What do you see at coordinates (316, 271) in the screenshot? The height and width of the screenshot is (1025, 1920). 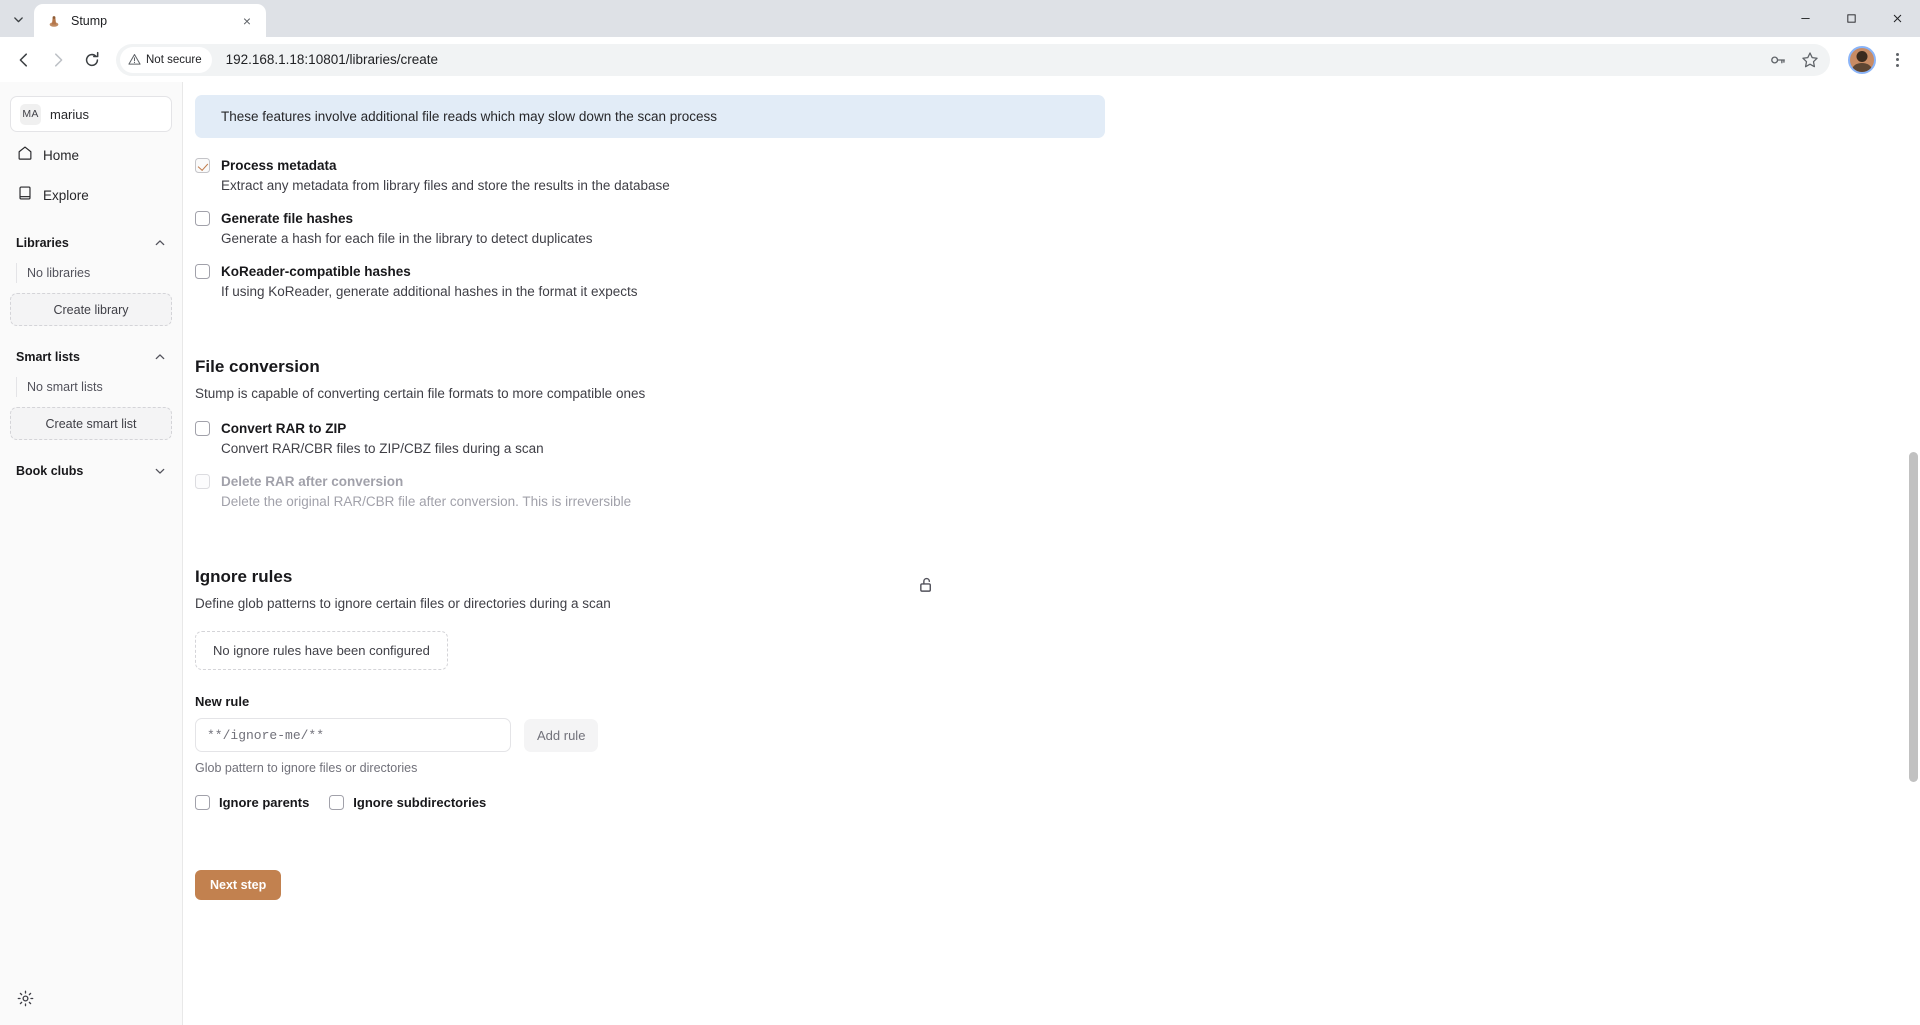 I see `option-title: KoReader-compatible hashes` at bounding box center [316, 271].